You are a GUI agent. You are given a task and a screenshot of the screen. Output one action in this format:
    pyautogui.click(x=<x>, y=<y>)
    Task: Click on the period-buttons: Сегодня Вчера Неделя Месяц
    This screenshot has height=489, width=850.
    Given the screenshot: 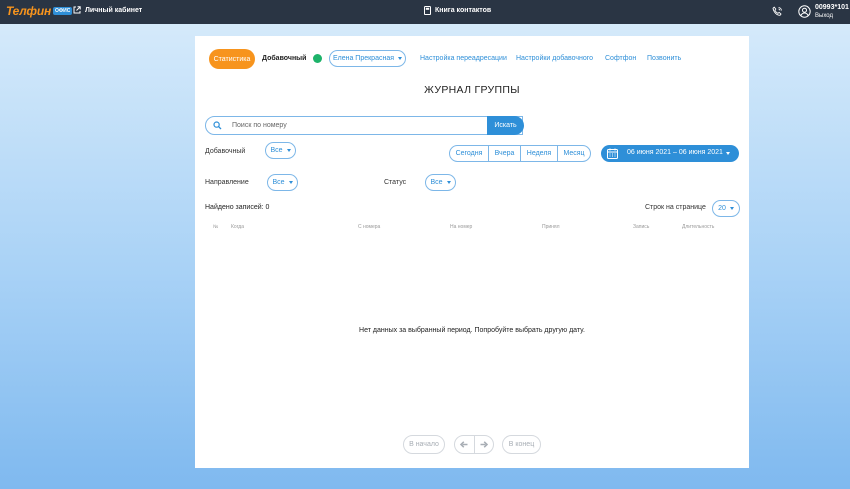 What is the action you would take?
    pyautogui.click(x=520, y=153)
    